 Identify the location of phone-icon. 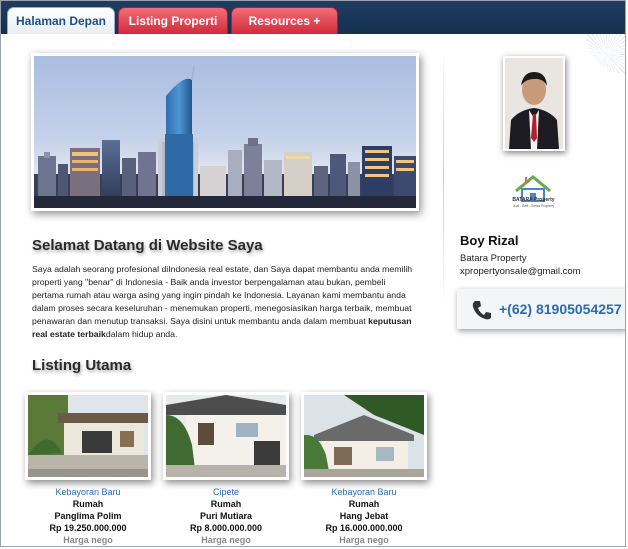
(481, 310).